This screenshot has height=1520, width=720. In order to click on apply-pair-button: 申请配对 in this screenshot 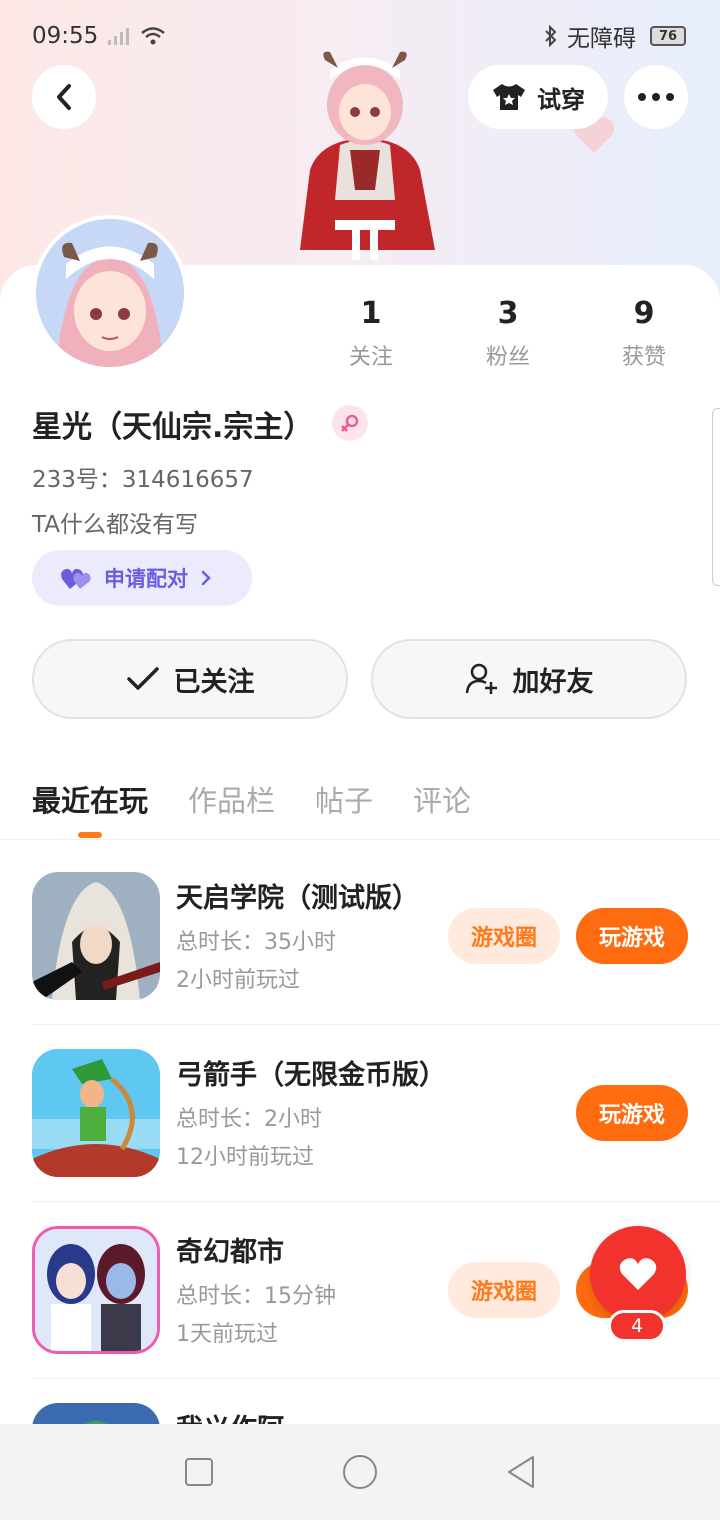, I will do `click(142, 578)`.